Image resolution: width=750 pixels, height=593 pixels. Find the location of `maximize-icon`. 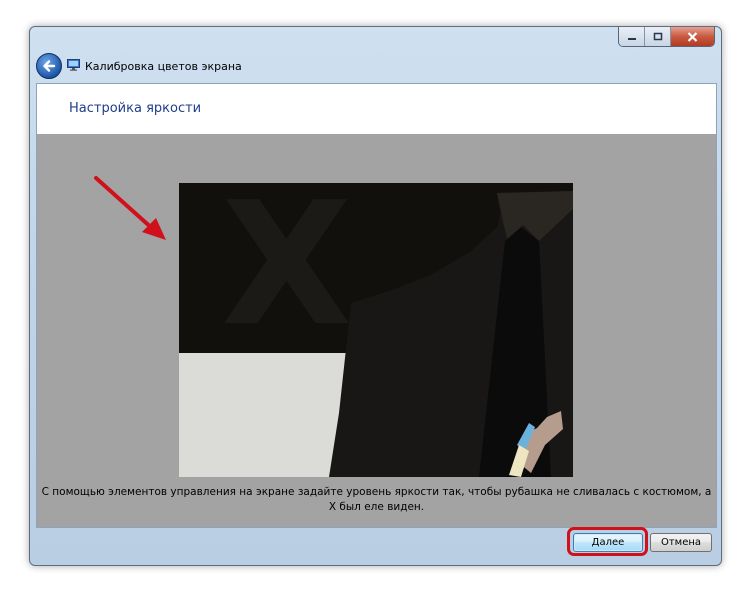

maximize-icon is located at coordinates (658, 37).